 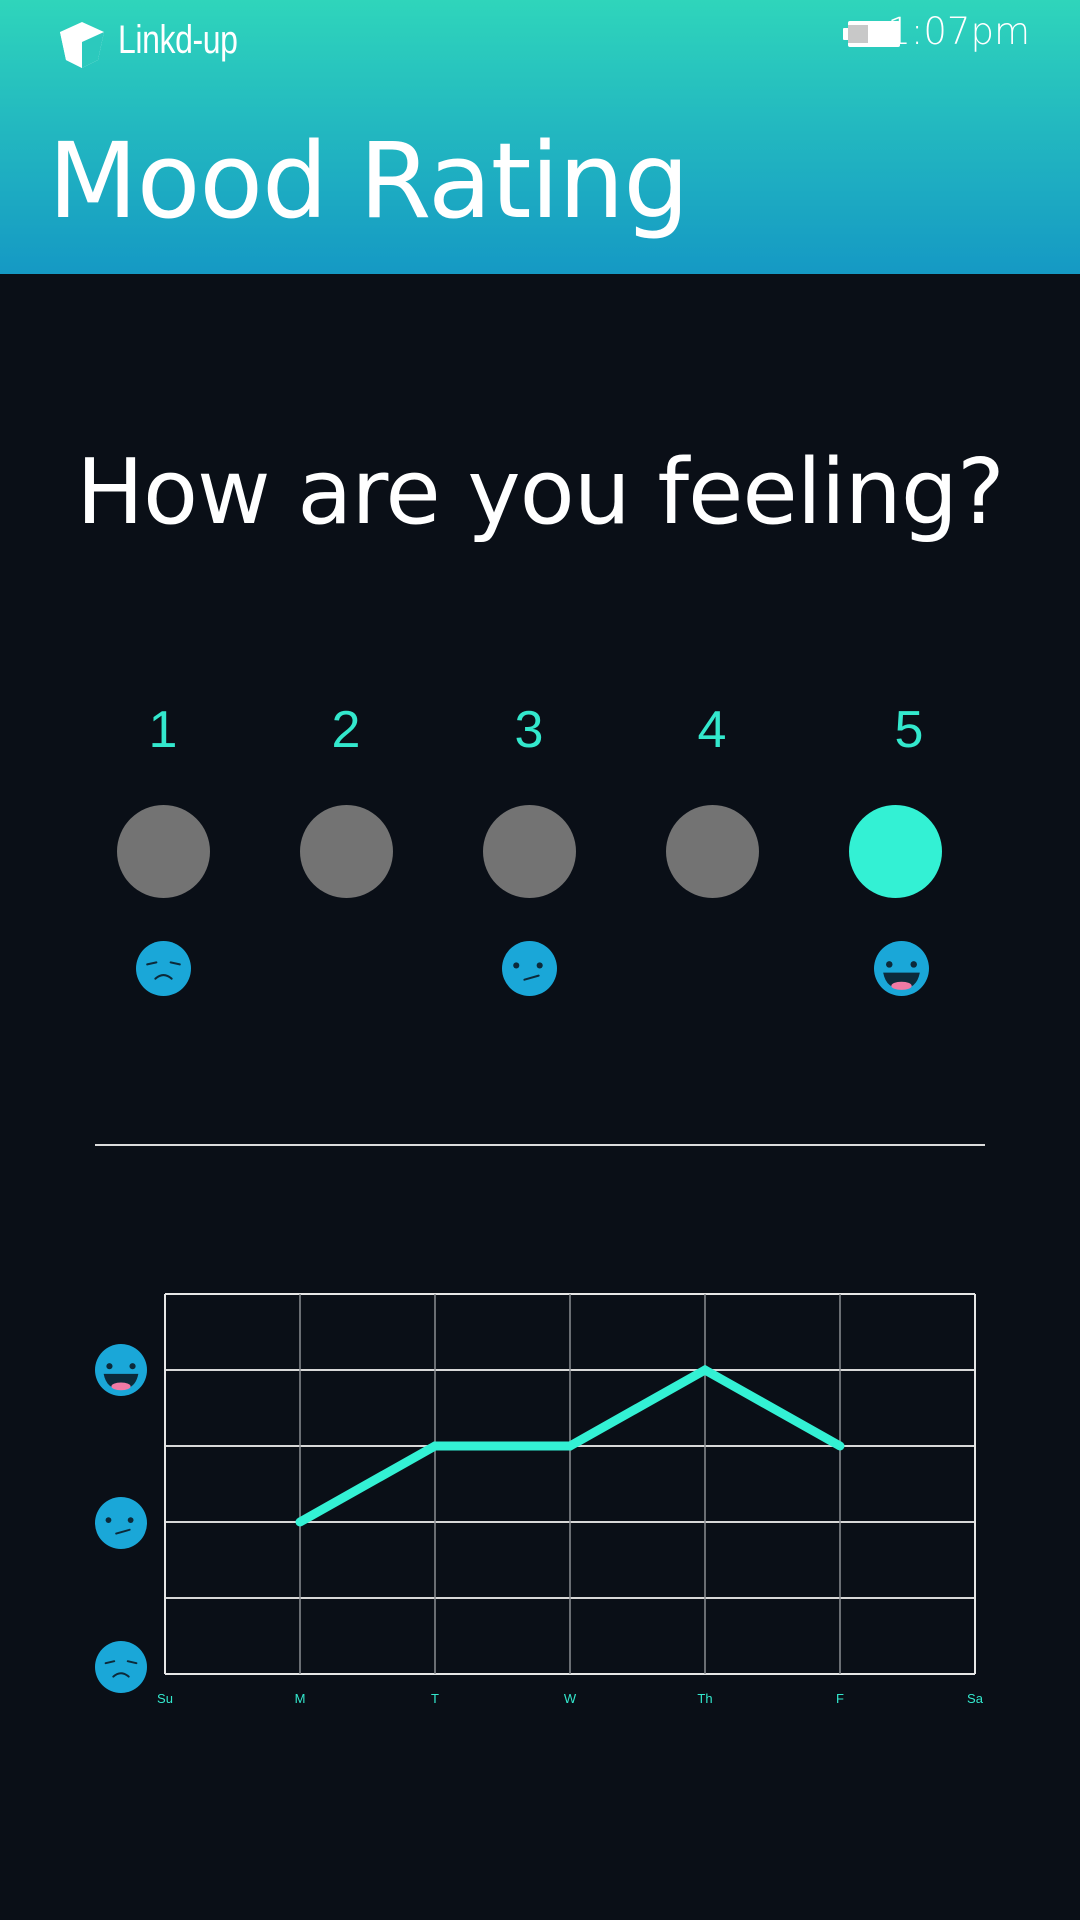 What do you see at coordinates (901, 968) in the screenshot?
I see `happy-face-icon` at bounding box center [901, 968].